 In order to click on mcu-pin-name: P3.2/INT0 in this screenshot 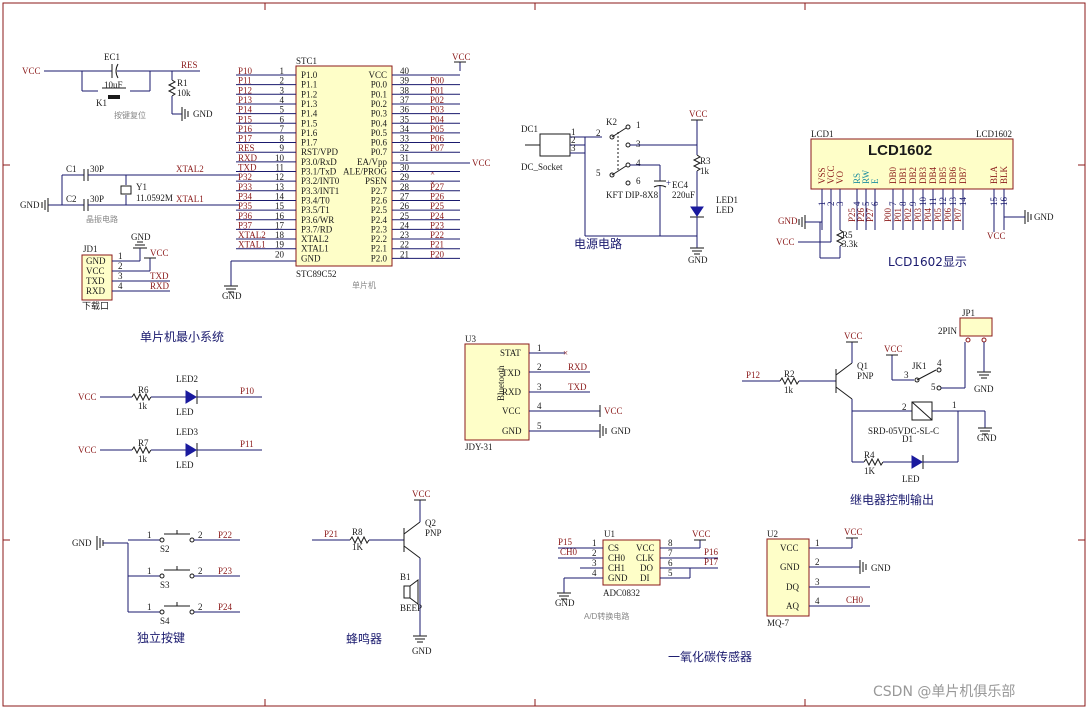, I will do `click(320, 181)`.